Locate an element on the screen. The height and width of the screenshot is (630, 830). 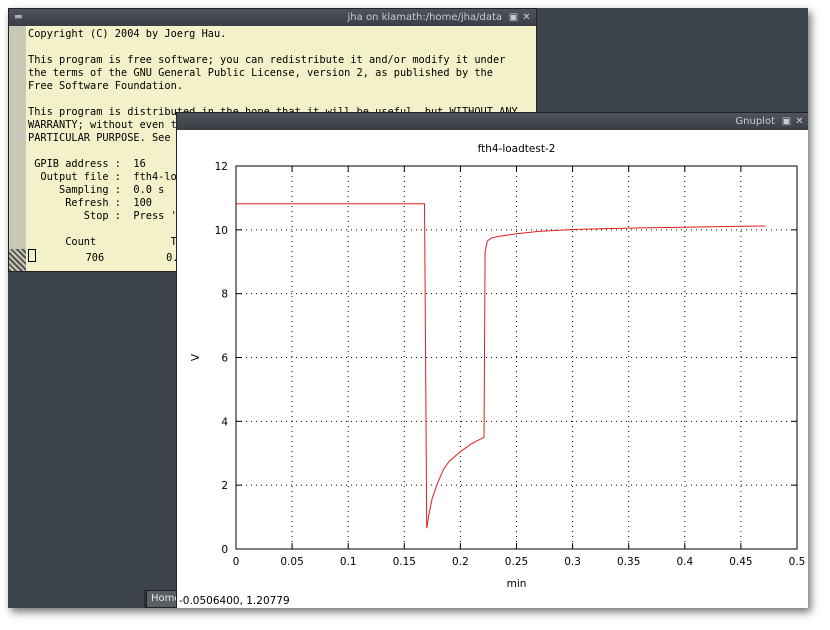
terminal-line: Free Software Foundation. is located at coordinates (105, 86).